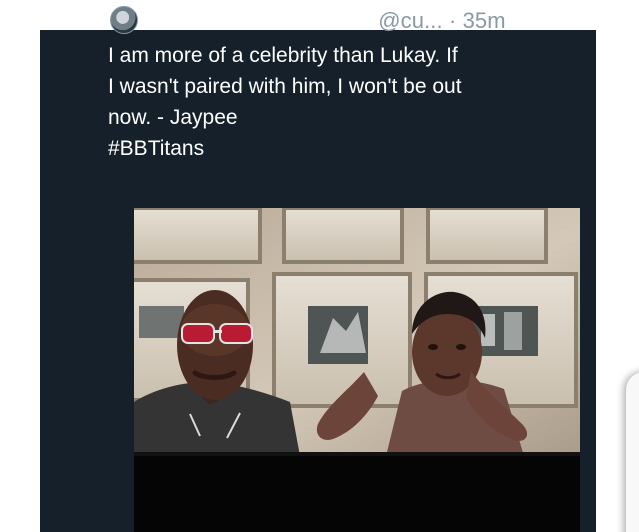 This screenshot has height=532, width=639. I want to click on video-letterbox, so click(357, 494).